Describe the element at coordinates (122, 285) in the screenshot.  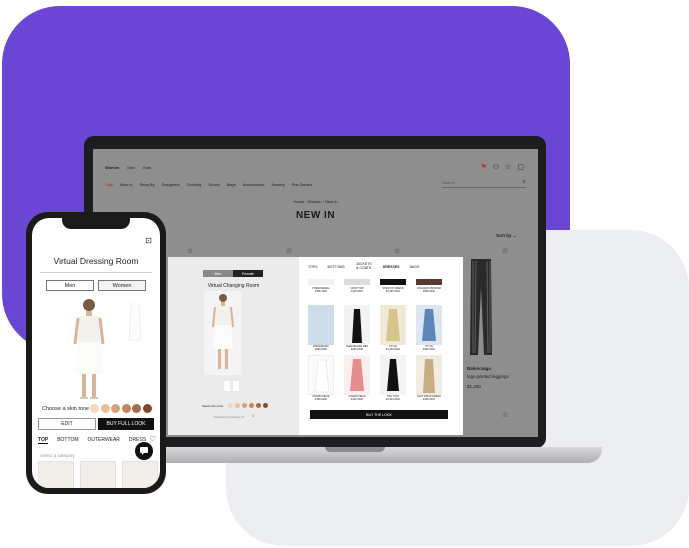
I see `gender-toggle-women: Women` at that location.